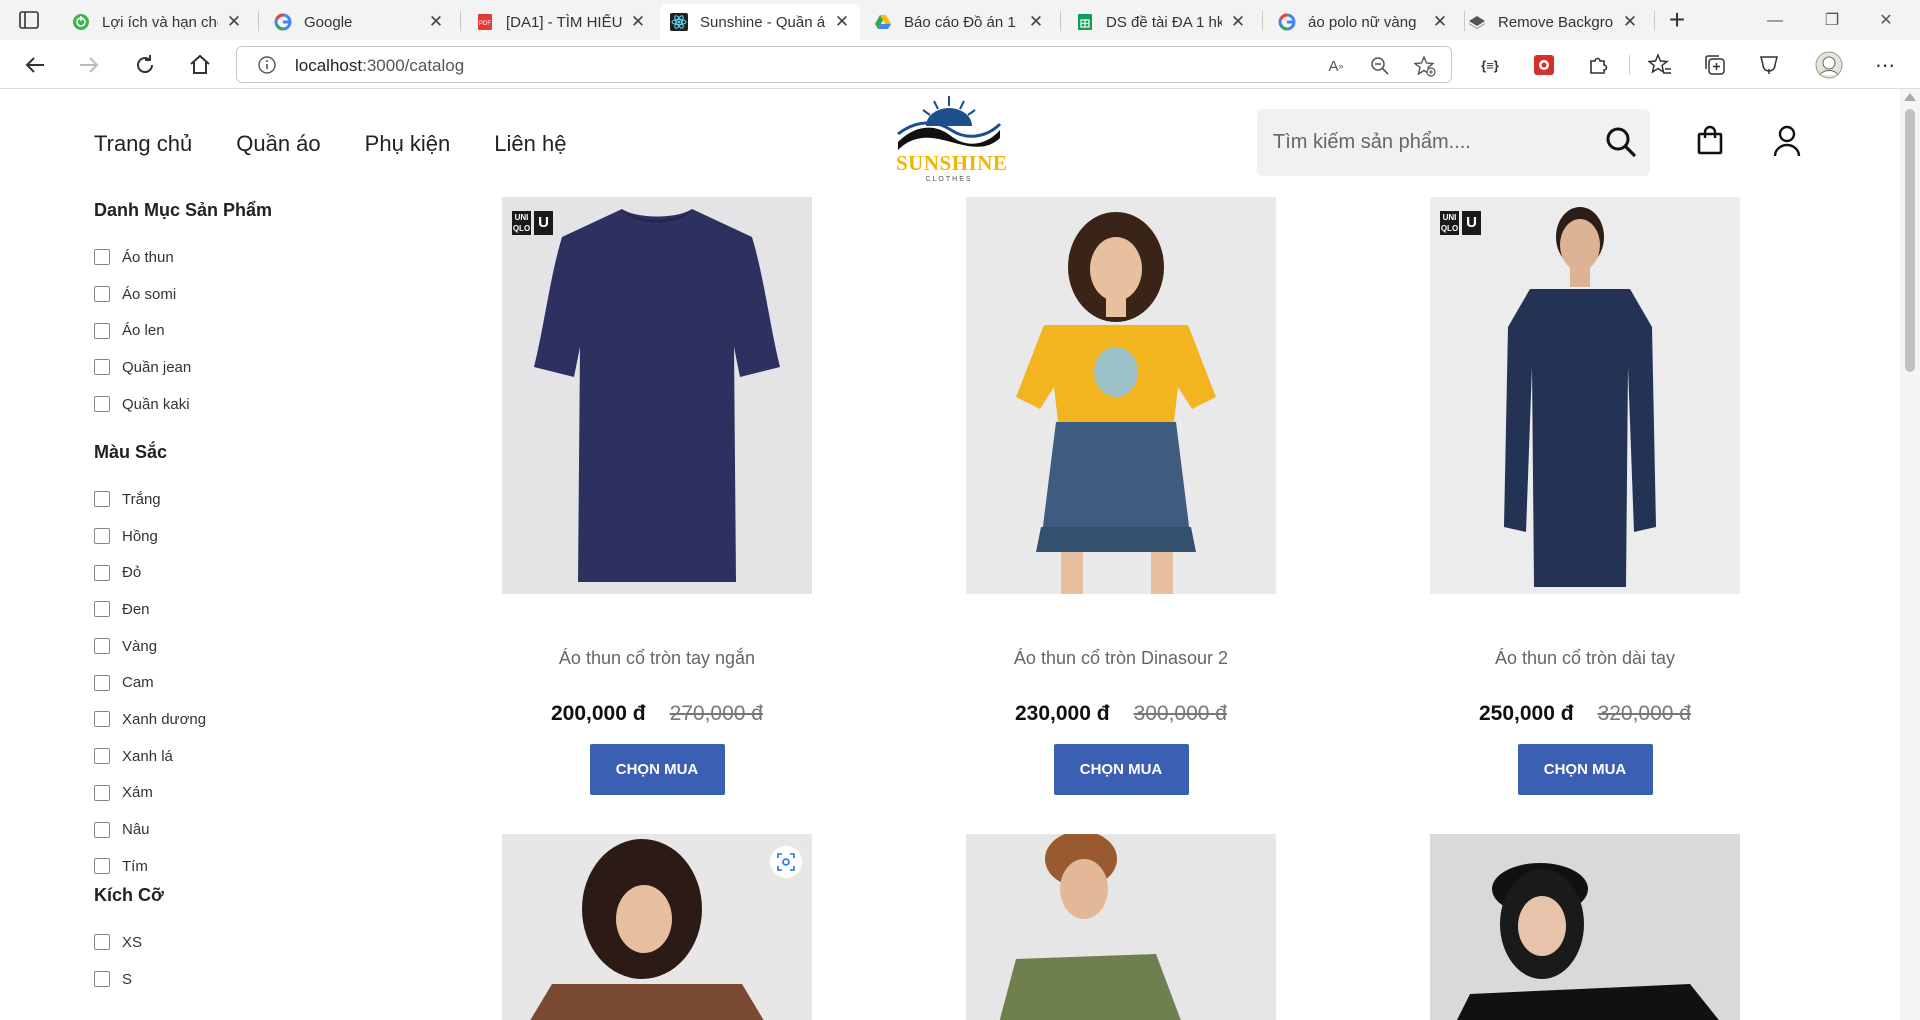 This screenshot has height=1020, width=1920. Describe the element at coordinates (1553, 22) in the screenshot. I see `tab-8: Remove Backgrou ✕` at that location.